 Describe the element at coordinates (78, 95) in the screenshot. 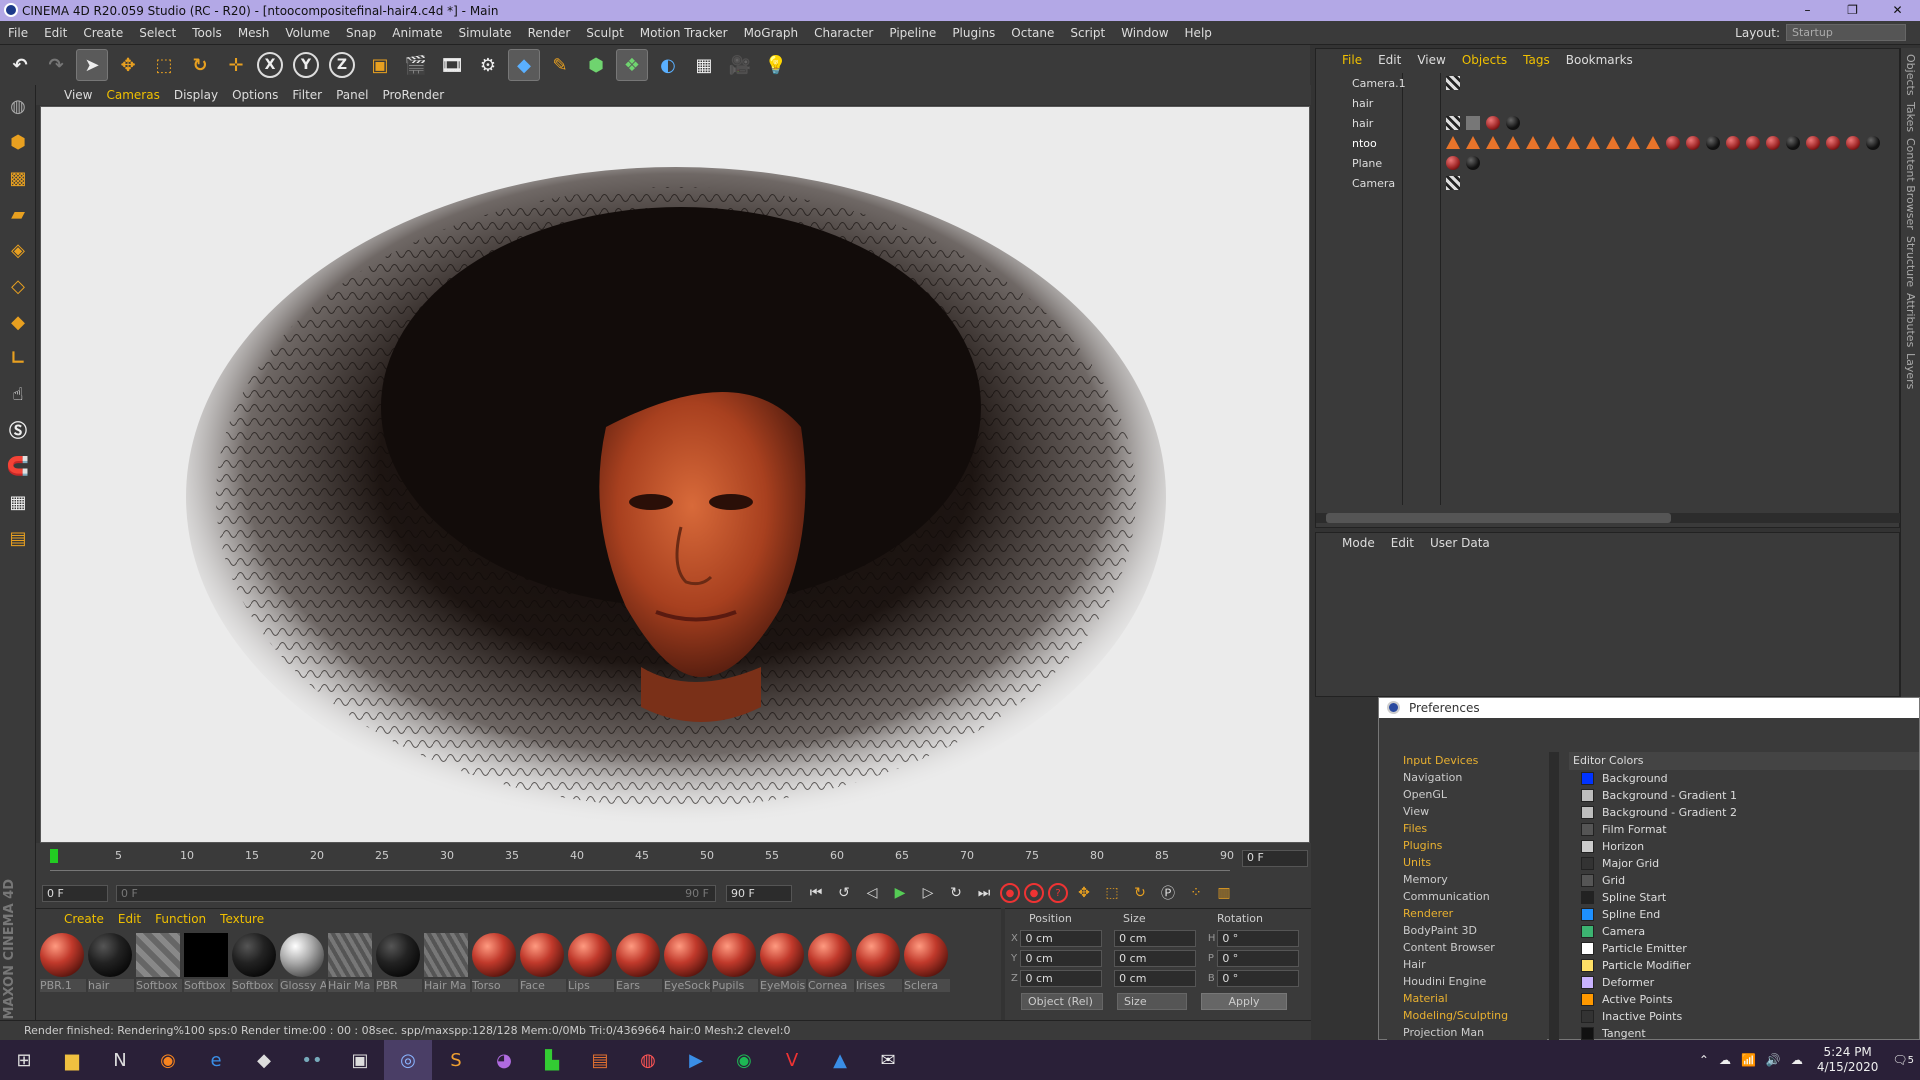

I see `viewport-menu-view: View` at that location.